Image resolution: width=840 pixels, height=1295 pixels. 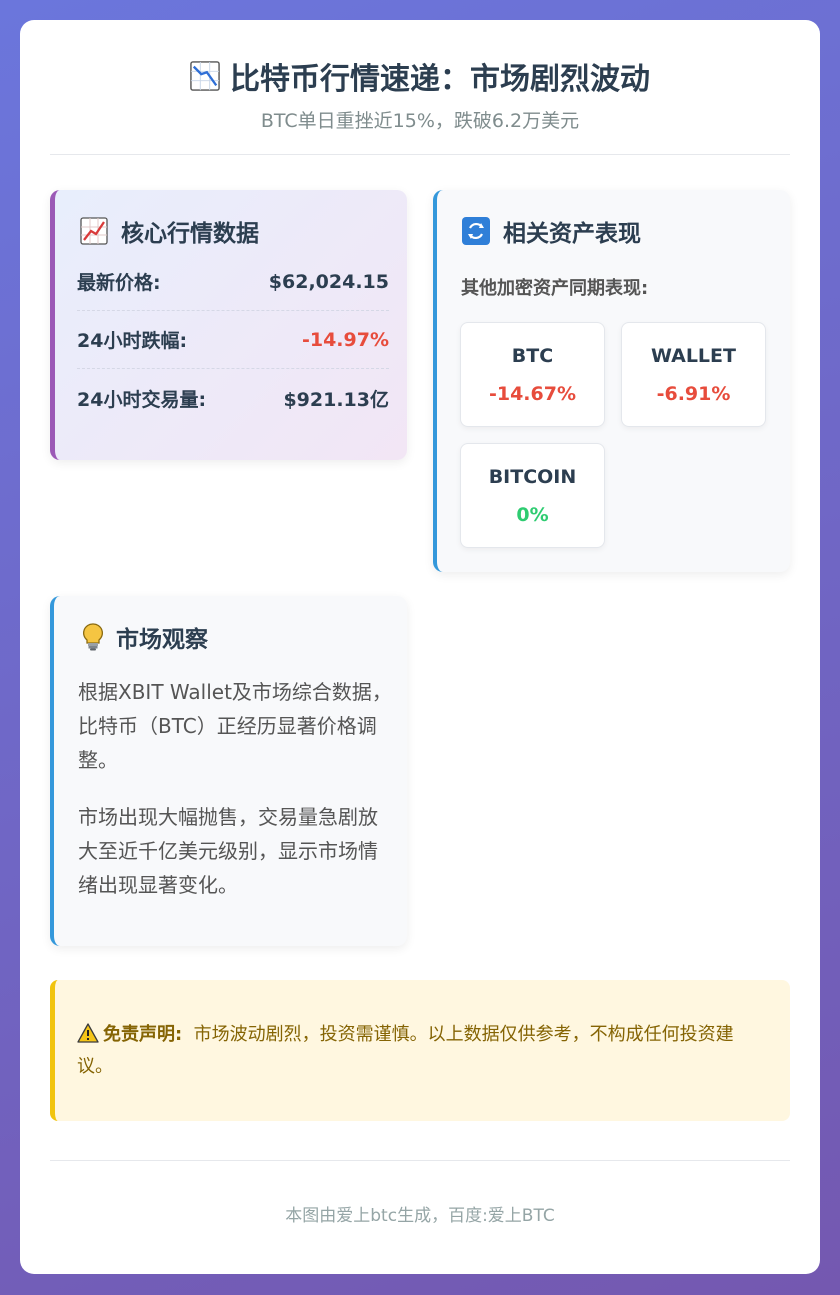 I want to click on asset-tile-bitcoin: BITCOIN 0%, so click(x=532, y=495).